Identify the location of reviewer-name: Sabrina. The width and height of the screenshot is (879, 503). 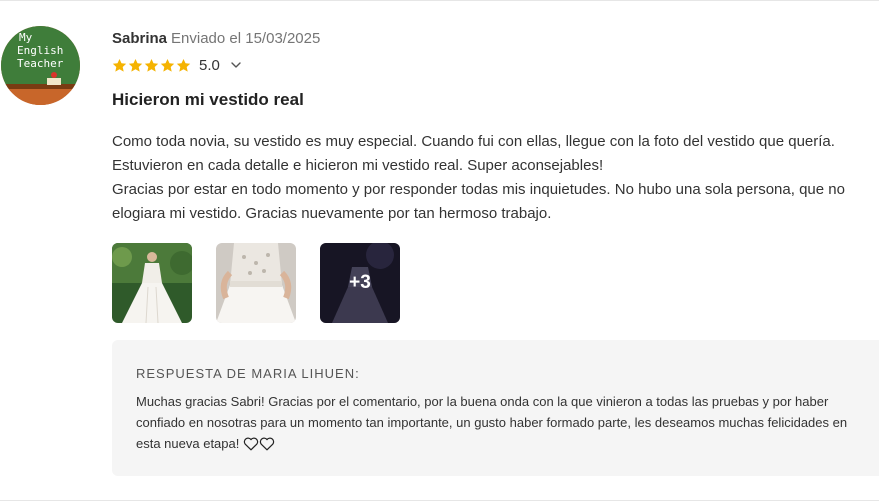
(140, 38).